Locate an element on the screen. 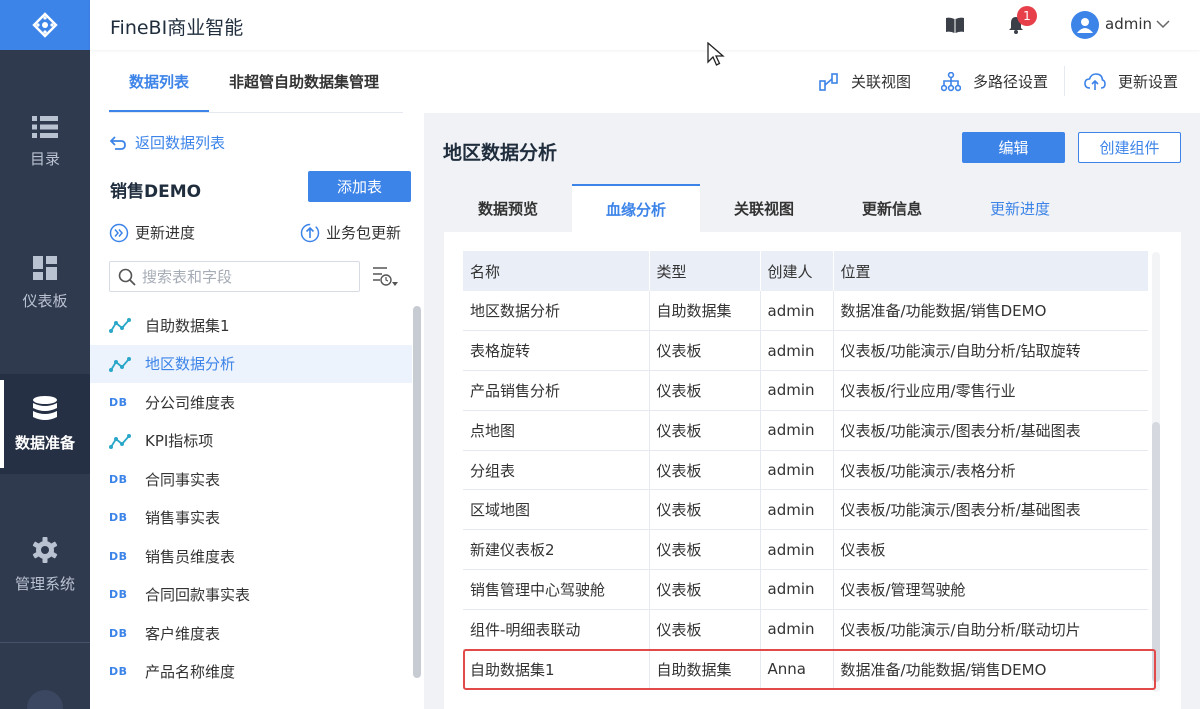 The image size is (1200, 709). table-scrollbar is located at coordinates (1156, 552).